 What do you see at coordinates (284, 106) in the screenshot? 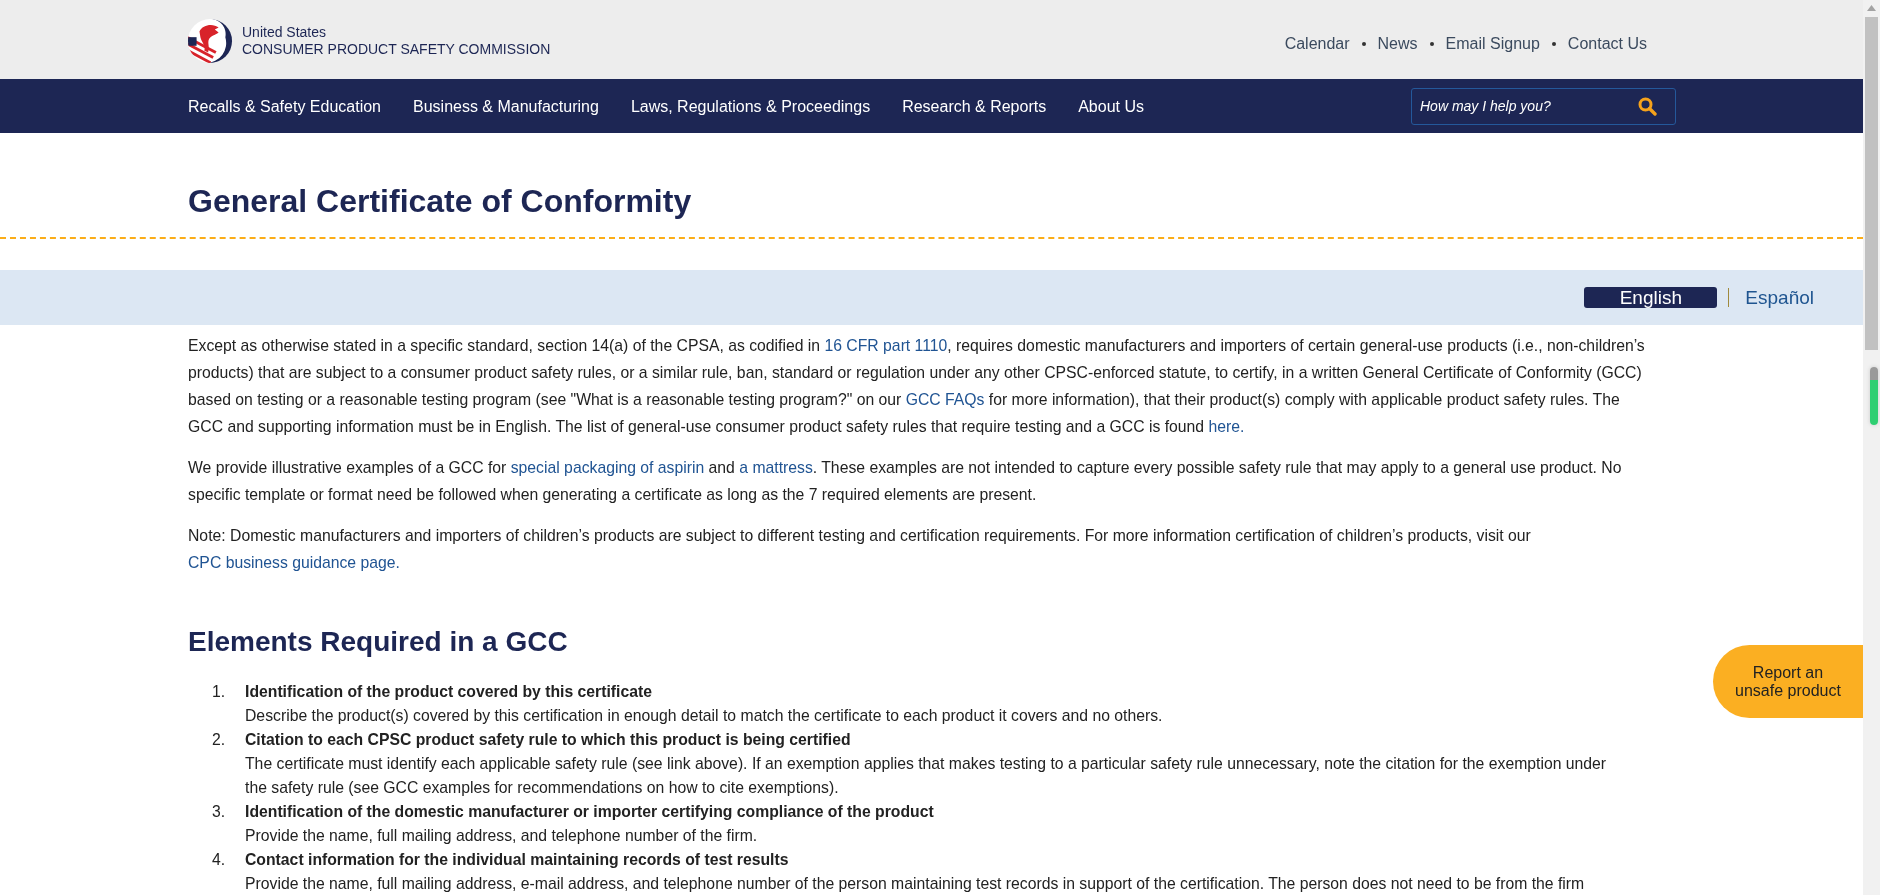
I see `nav-item: Recalls & Safety Education` at bounding box center [284, 106].